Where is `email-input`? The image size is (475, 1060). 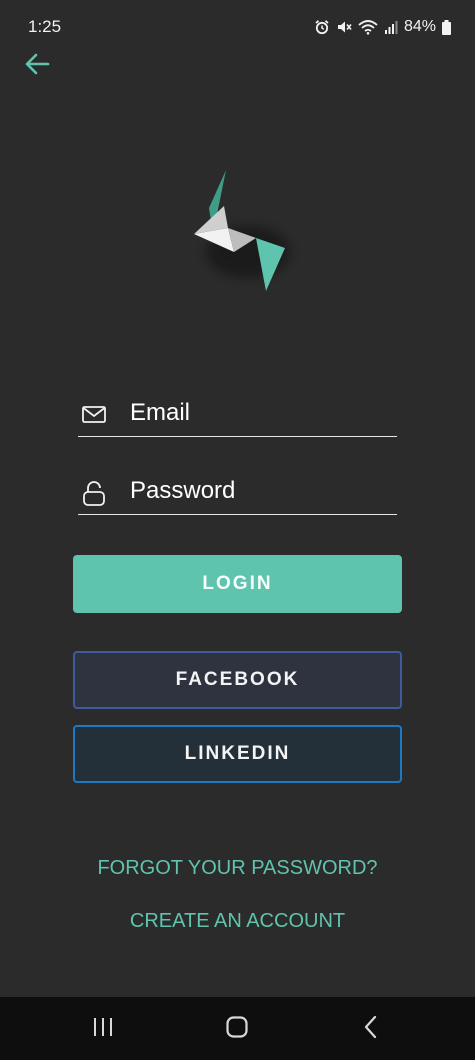
email-input is located at coordinates (262, 413).